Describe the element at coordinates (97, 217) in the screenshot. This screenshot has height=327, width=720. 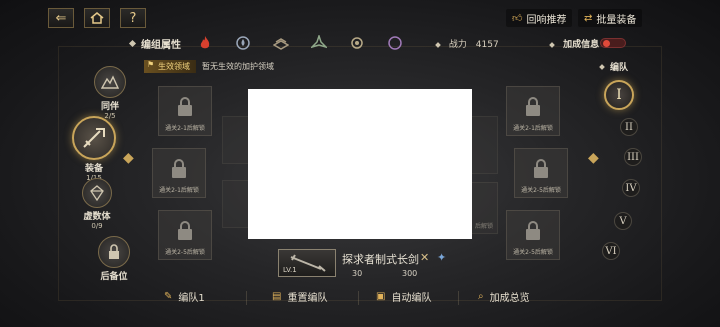
I see `nav-imaginary-label: 虚数体` at that location.